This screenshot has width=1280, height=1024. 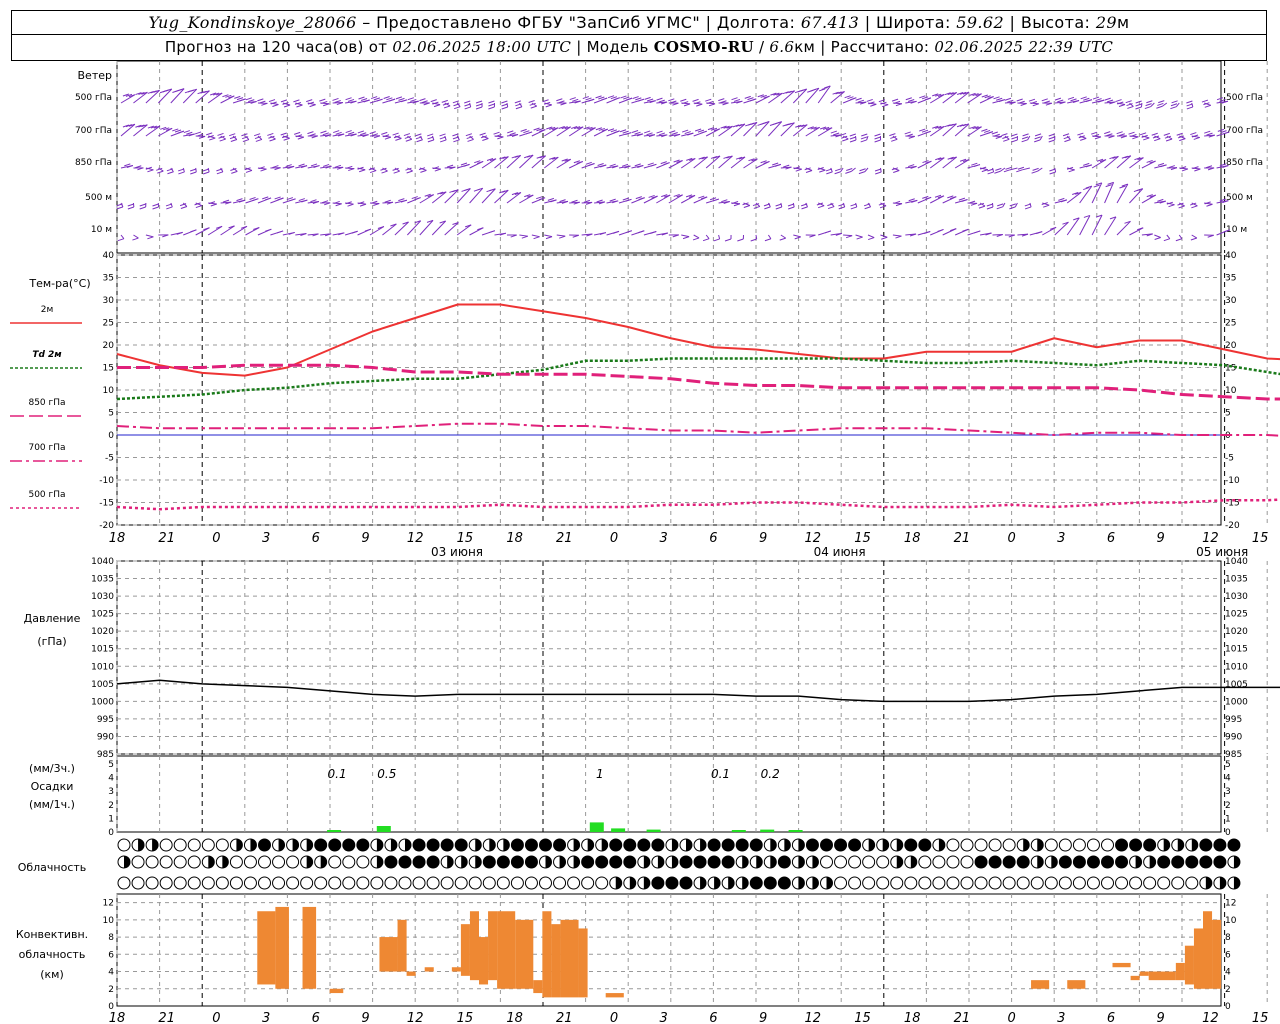 What do you see at coordinates (51, 641) in the screenshot?
I see `pressure-unit: (гПа)` at bounding box center [51, 641].